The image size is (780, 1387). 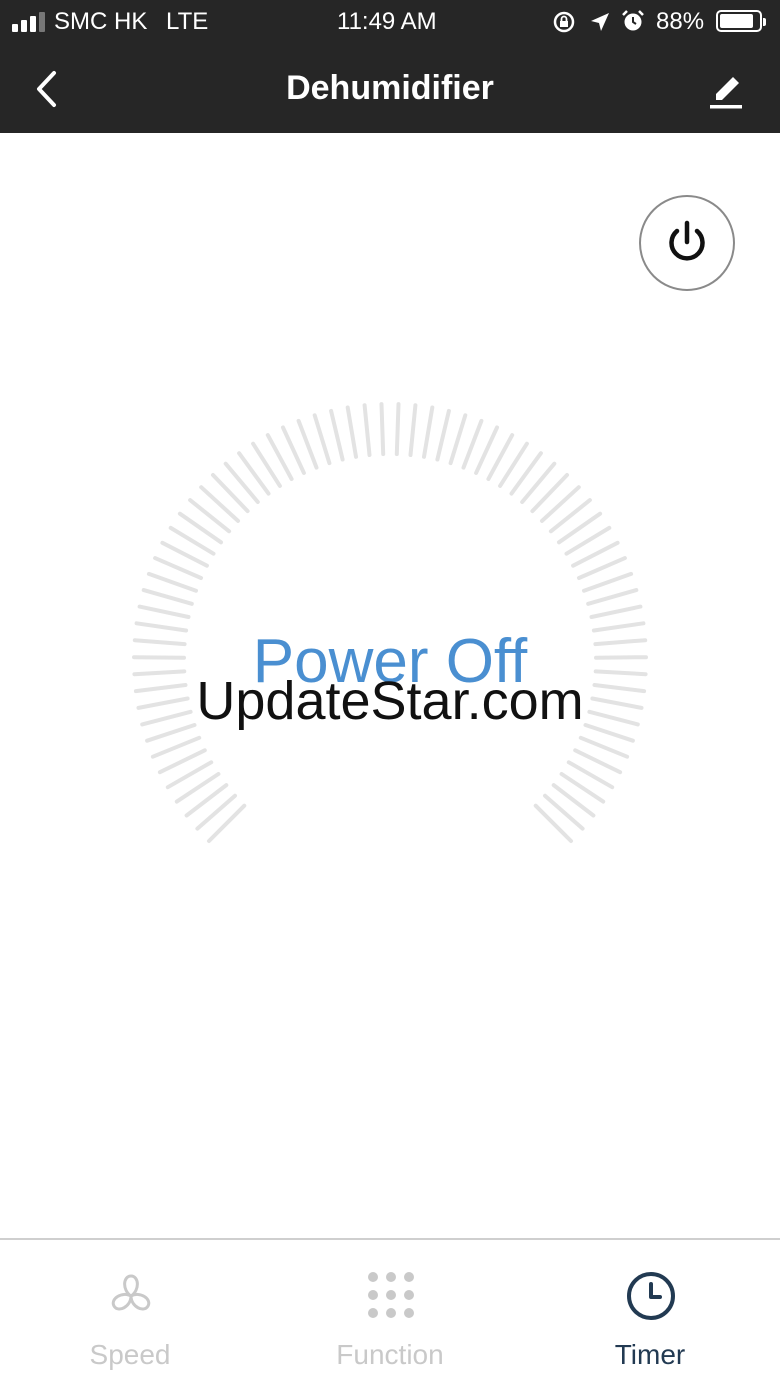 What do you see at coordinates (633, 20) in the screenshot?
I see `alarm-icon` at bounding box center [633, 20].